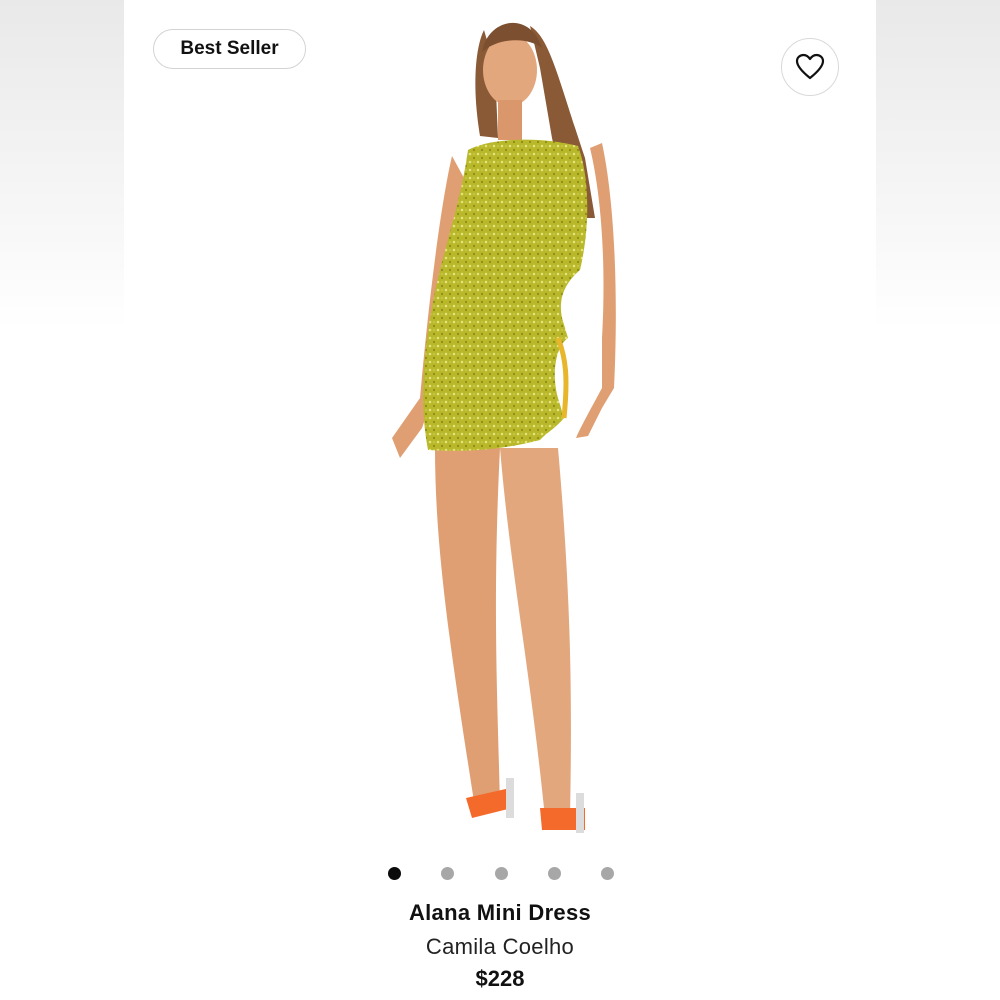 This screenshot has height=1000, width=1000. I want to click on favorite-button, so click(810, 67).